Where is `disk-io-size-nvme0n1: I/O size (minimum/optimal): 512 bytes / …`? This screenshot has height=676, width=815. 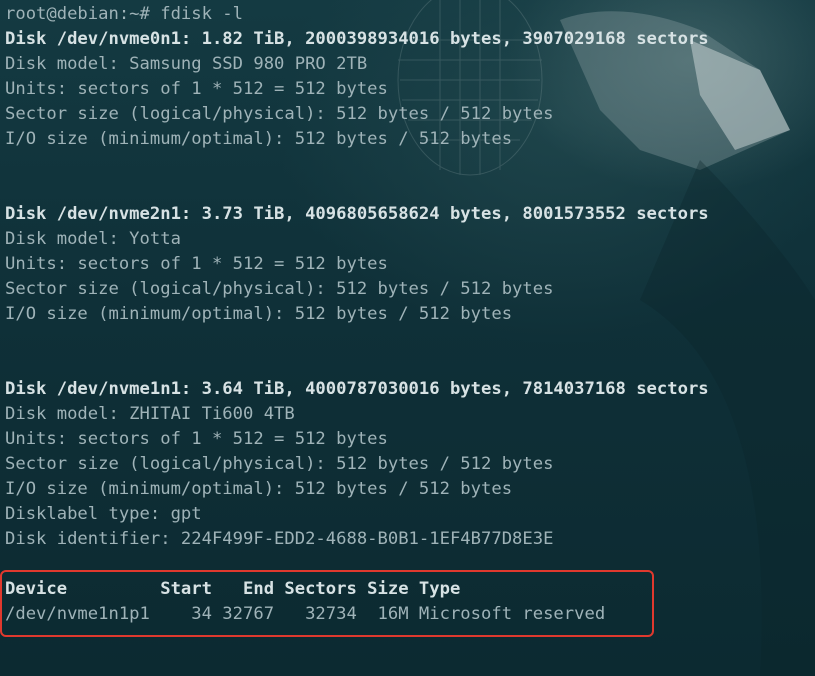
disk-io-size-nvme0n1: I/O size (minimum/optimal): 512 bytes / … is located at coordinates (259, 139).